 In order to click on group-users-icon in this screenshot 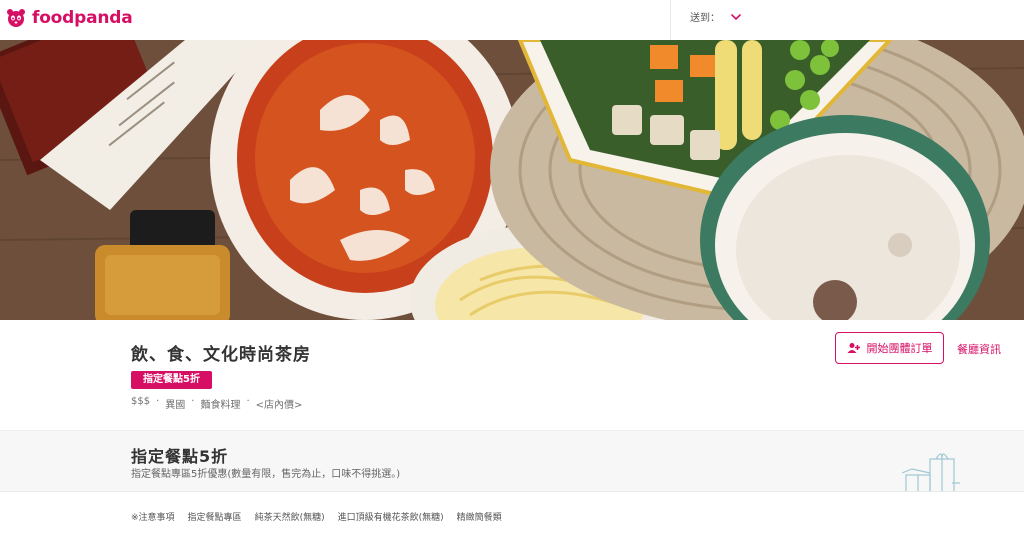, I will do `click(853, 348)`.